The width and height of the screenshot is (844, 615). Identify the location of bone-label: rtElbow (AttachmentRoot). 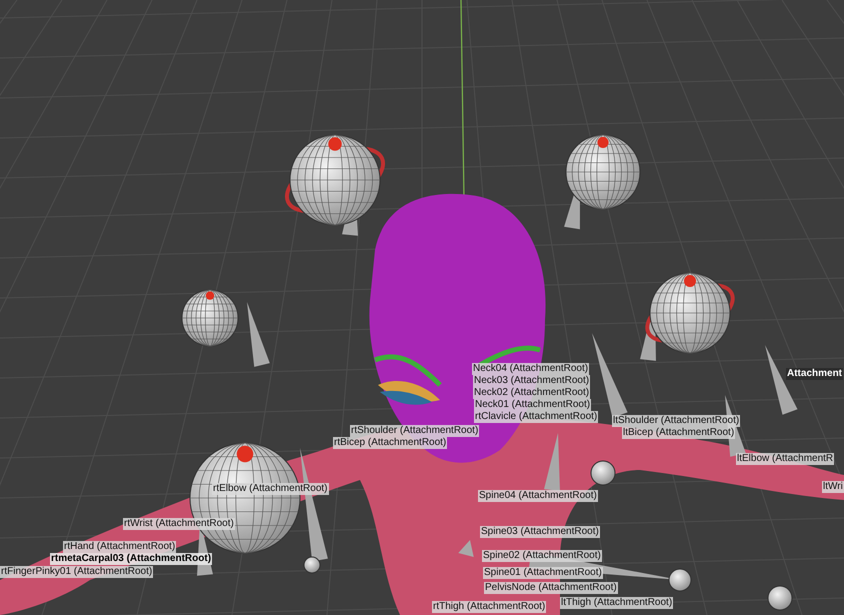
(270, 489).